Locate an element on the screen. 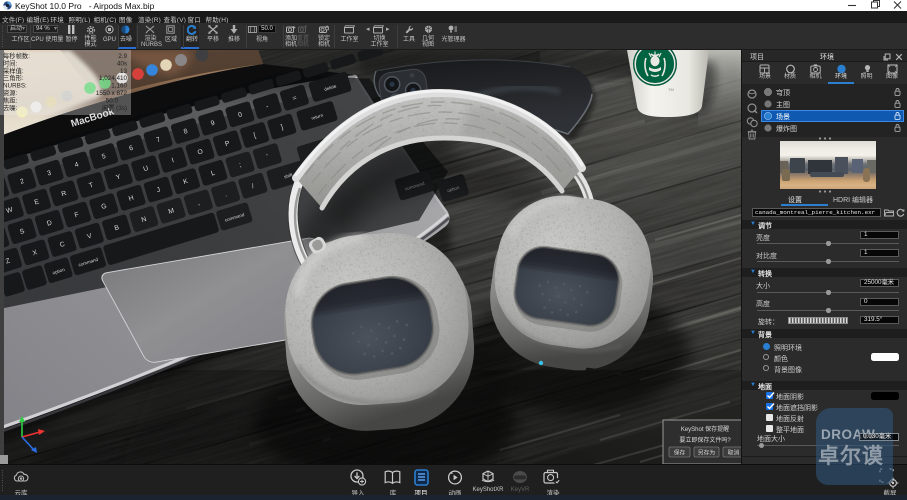 Image resolution: width=907 pixels, height=500 pixels. svg-text: 50.0 is located at coordinates (112, 100).